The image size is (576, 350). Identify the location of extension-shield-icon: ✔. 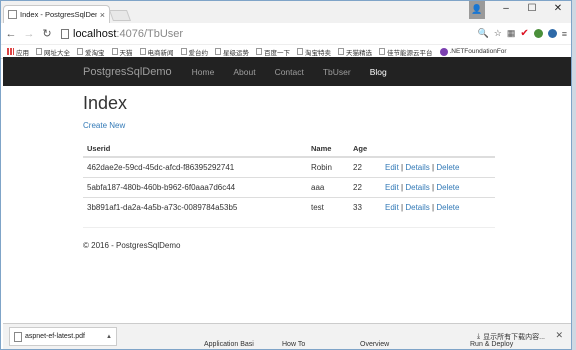
(524, 33).